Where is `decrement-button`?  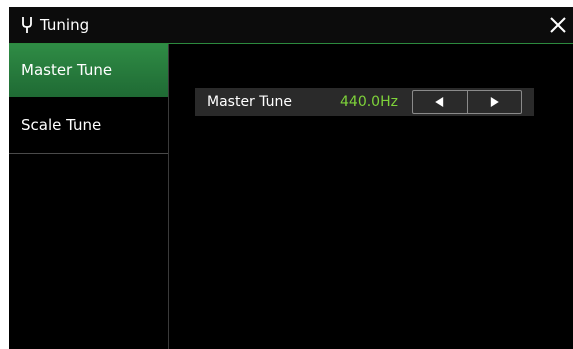 decrement-button is located at coordinates (440, 102).